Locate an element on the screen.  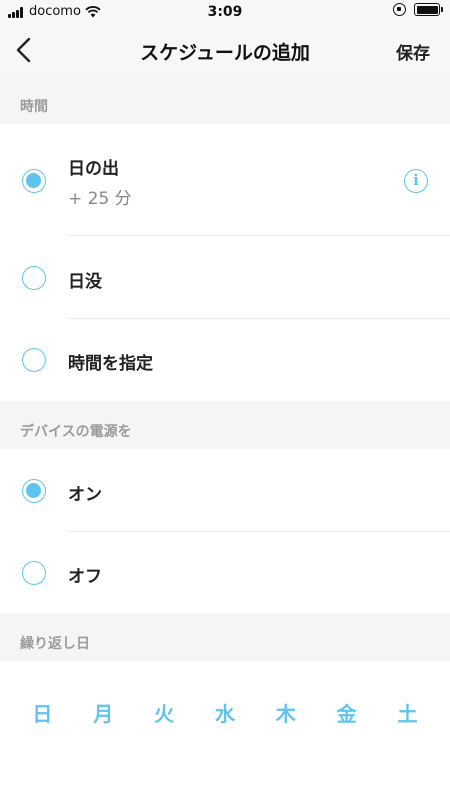
option-sunrise: 日の出 + 25 分 i is located at coordinates (225, 180).